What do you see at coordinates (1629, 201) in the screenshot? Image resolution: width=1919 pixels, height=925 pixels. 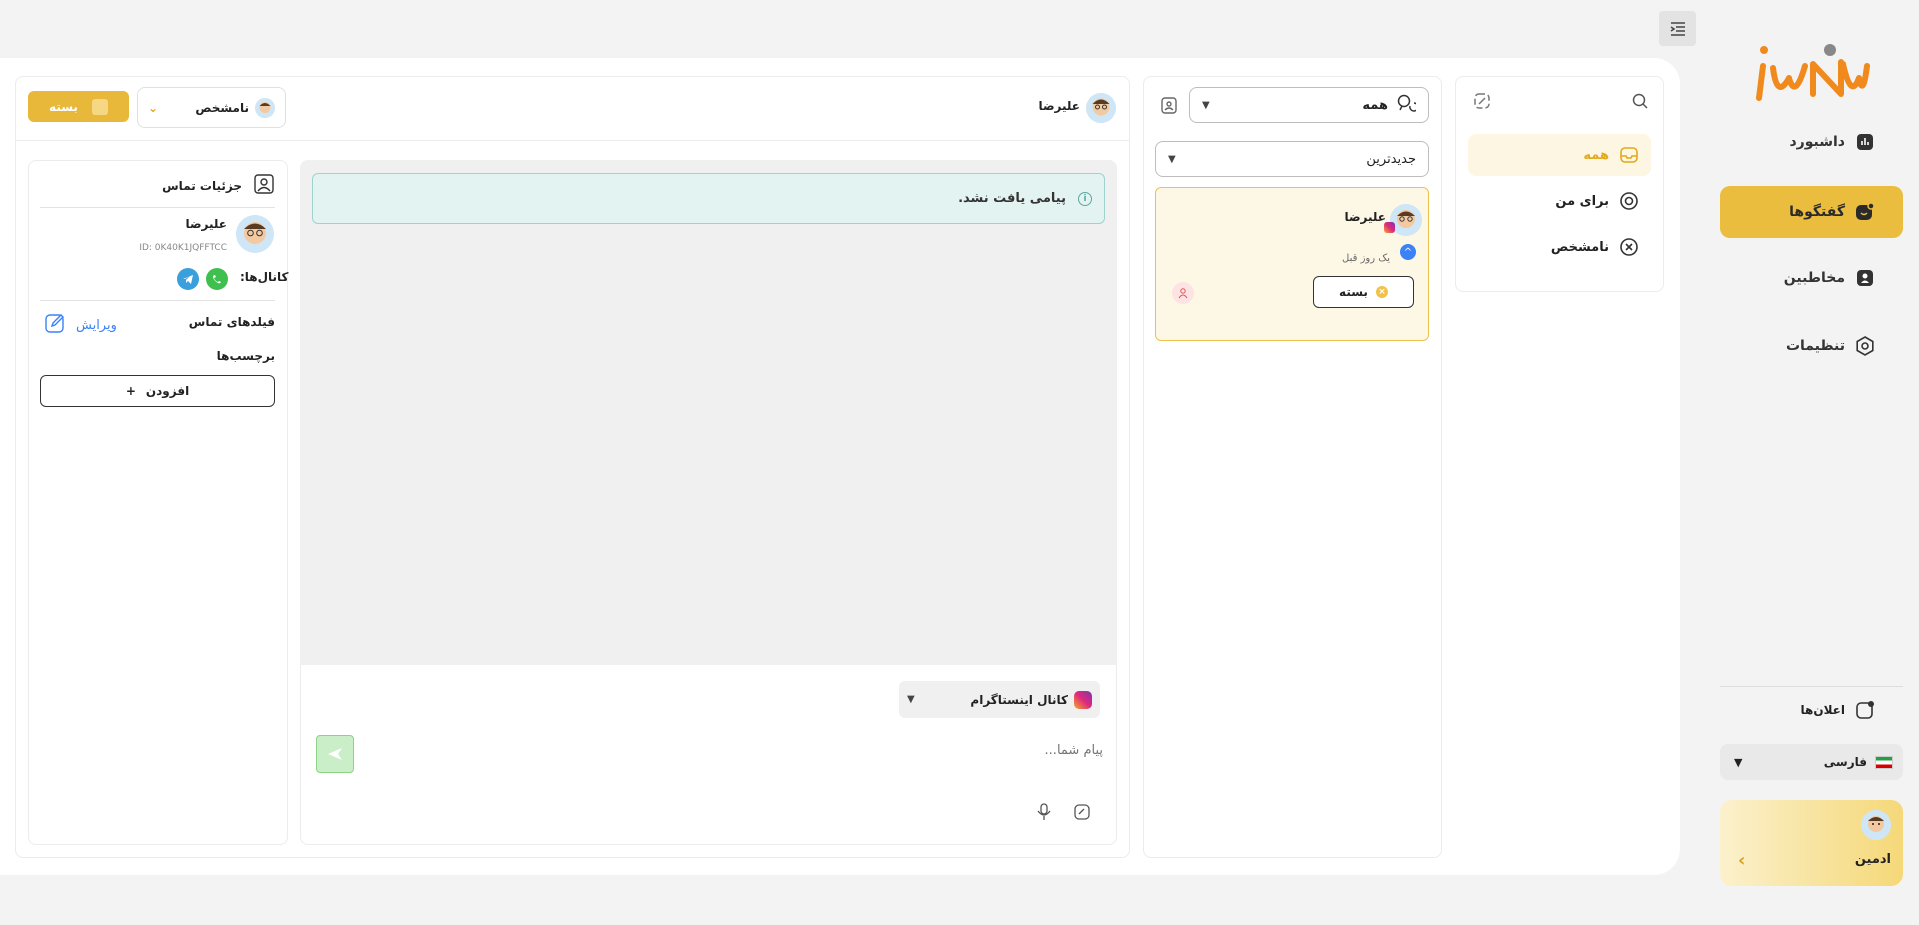 I see `at-icon` at bounding box center [1629, 201].